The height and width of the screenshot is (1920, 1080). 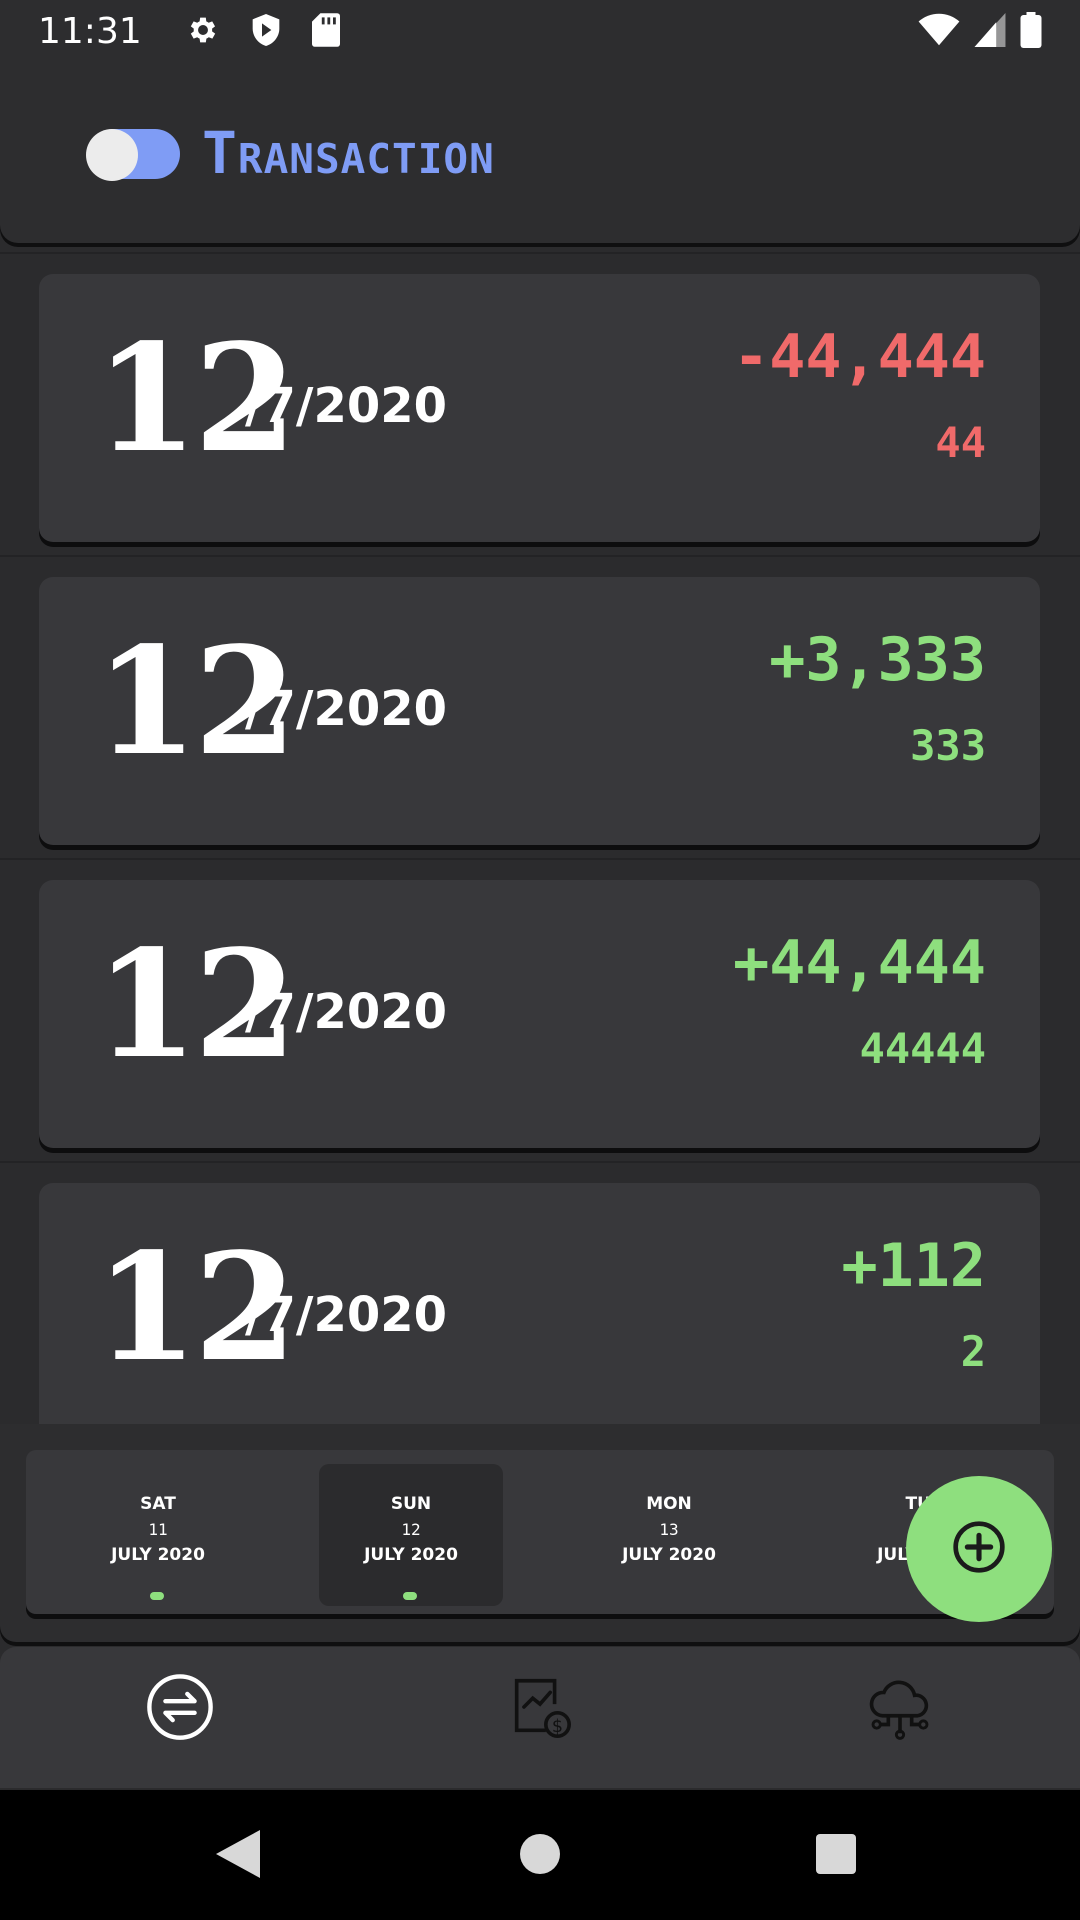 What do you see at coordinates (90, 31) in the screenshot?
I see `status-time: 11:31` at bounding box center [90, 31].